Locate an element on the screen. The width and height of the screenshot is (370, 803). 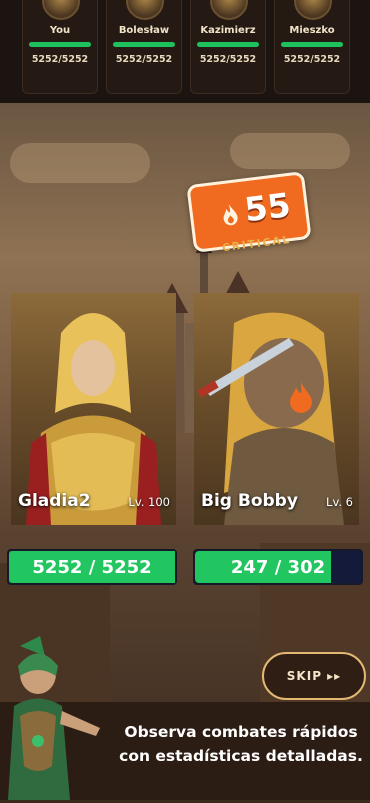
team-member-card: You 5252/5252 is located at coordinates (60, 47).